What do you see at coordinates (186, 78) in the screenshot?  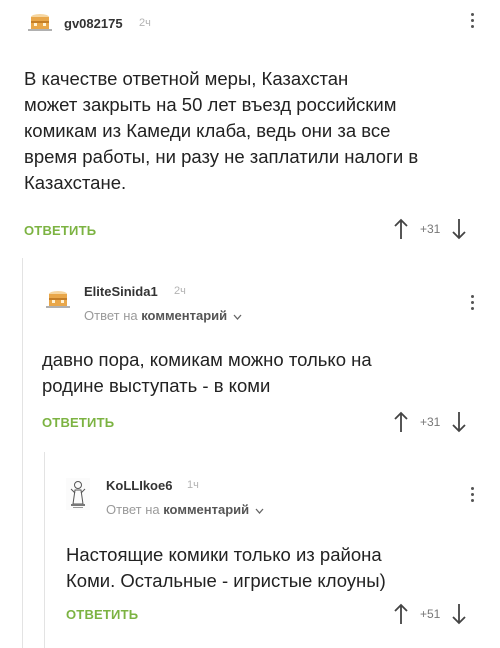 I see `comment-text-line: В качестве ответной меры, Казахстан` at bounding box center [186, 78].